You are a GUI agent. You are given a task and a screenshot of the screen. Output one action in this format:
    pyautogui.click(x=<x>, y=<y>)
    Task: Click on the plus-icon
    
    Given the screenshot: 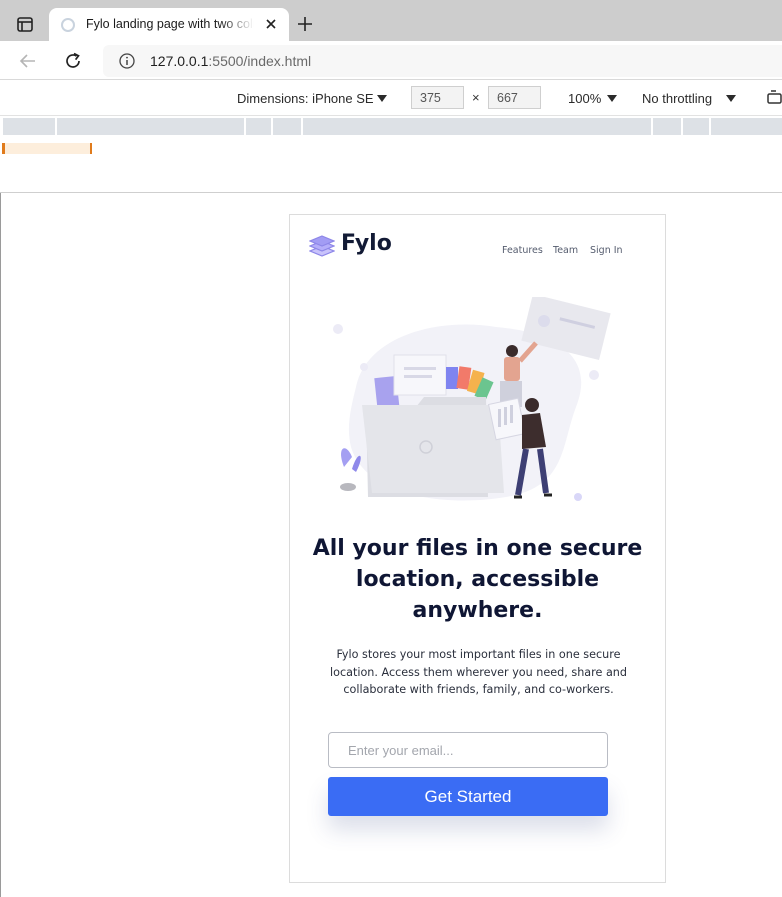 What is the action you would take?
    pyautogui.click(x=305, y=24)
    